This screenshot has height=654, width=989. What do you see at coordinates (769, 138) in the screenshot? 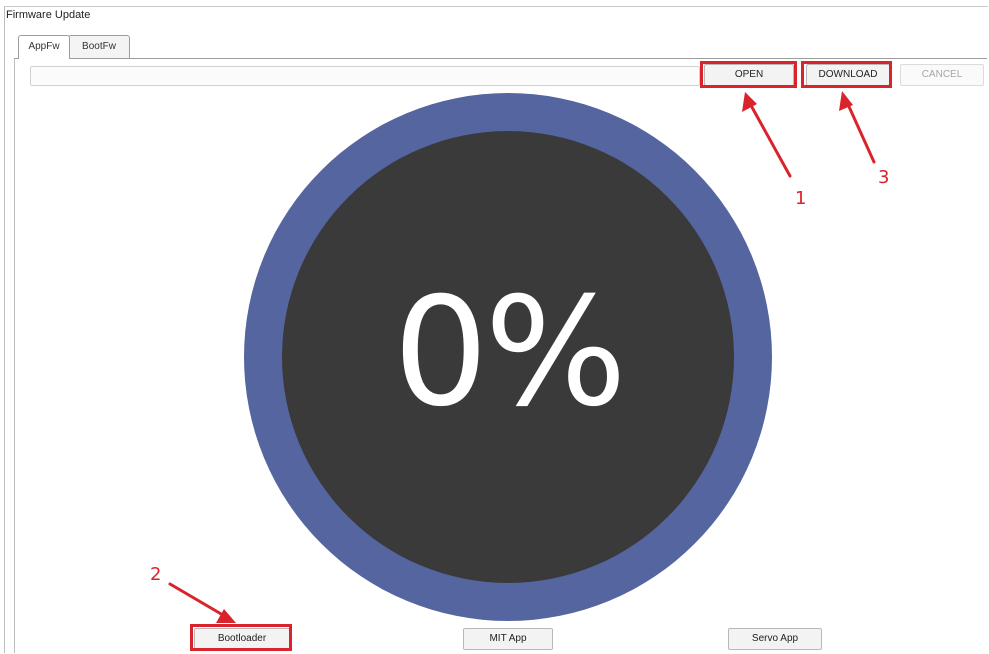
I see `arrow-to-open` at bounding box center [769, 138].